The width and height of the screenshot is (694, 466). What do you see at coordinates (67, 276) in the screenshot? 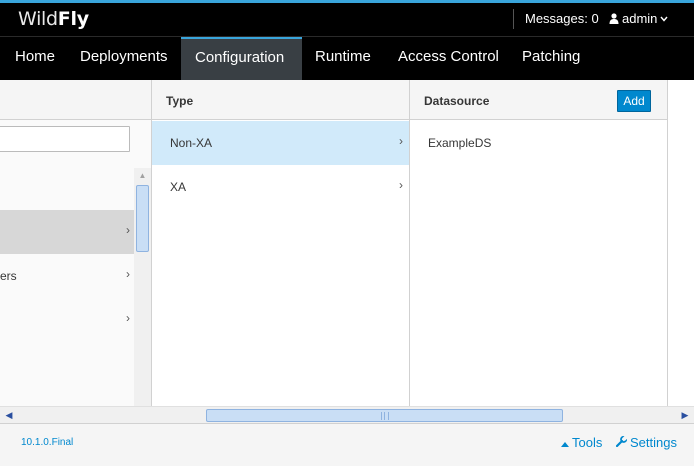
I see `list-item: ers ›` at bounding box center [67, 276].